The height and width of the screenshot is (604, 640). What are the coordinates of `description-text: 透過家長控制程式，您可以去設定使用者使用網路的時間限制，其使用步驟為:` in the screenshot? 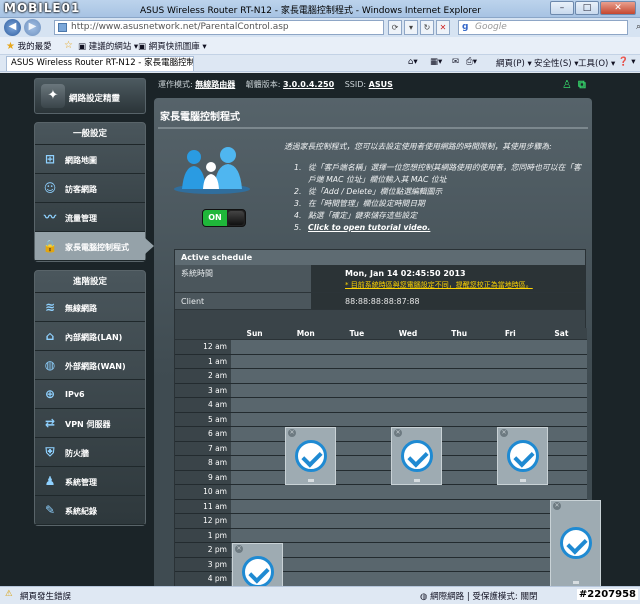 It's located at (418, 146).